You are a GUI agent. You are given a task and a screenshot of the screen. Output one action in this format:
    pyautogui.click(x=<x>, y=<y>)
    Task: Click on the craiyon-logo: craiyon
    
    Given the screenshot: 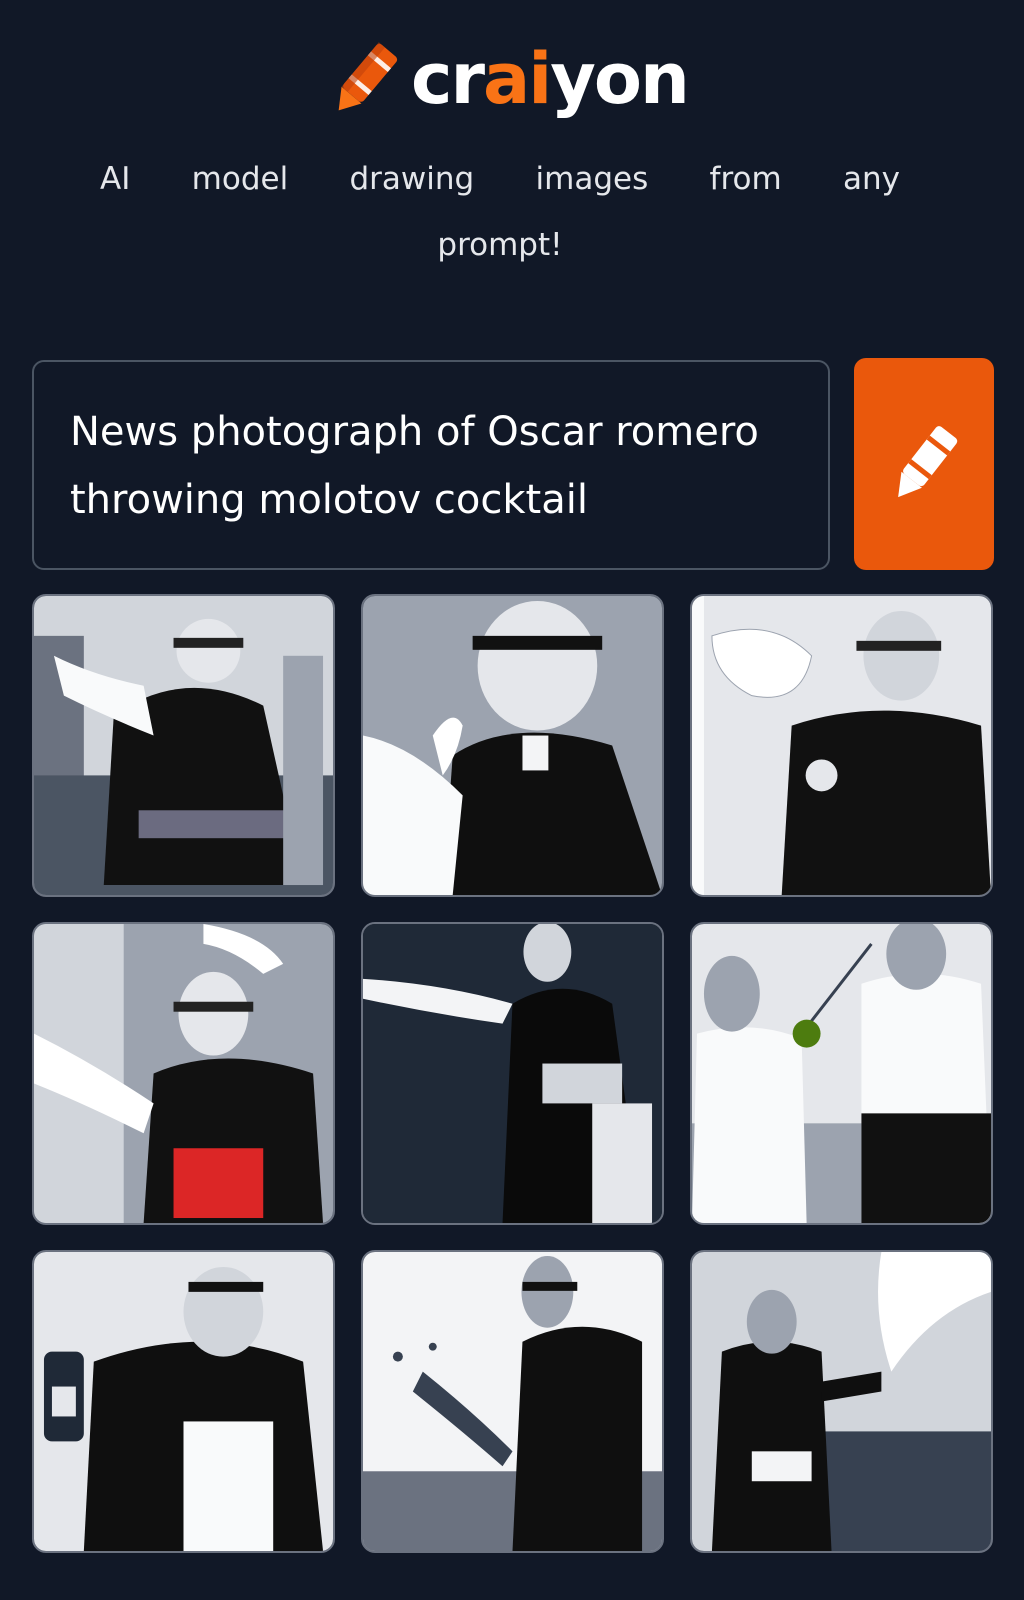 What is the action you would take?
    pyautogui.click(x=507, y=79)
    